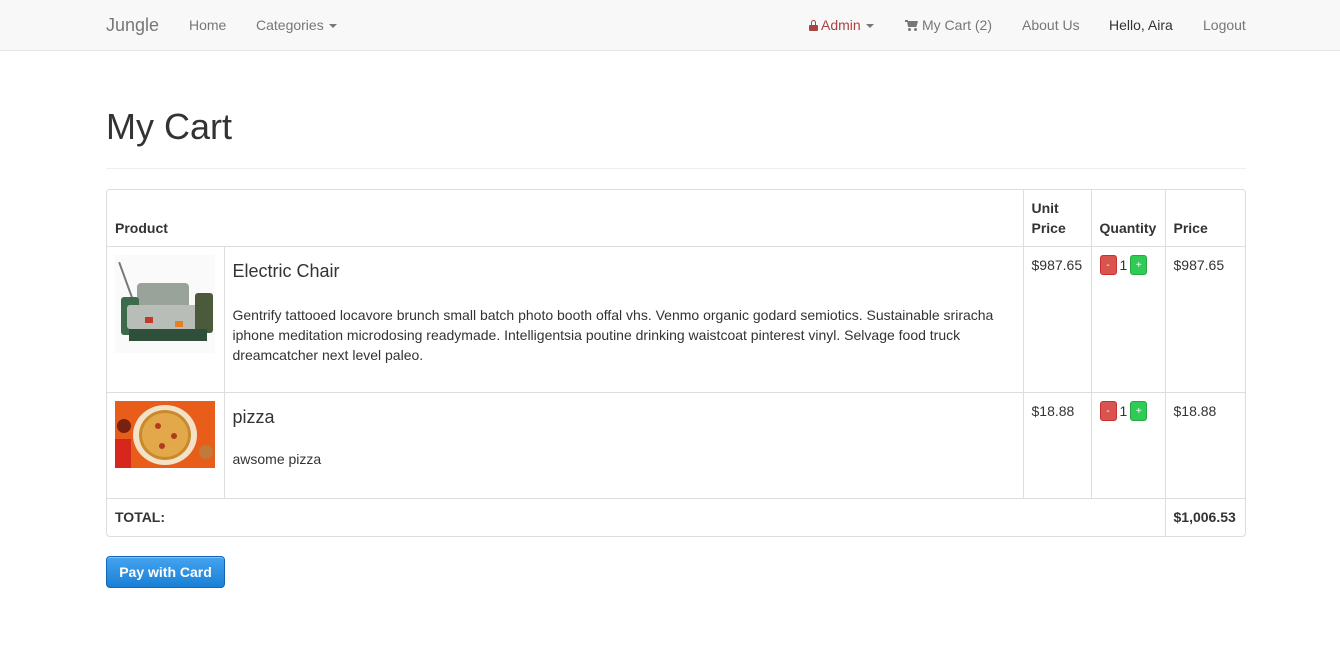 The width and height of the screenshot is (1340, 655). Describe the element at coordinates (165, 434) in the screenshot. I see `product-image-pizza` at that location.